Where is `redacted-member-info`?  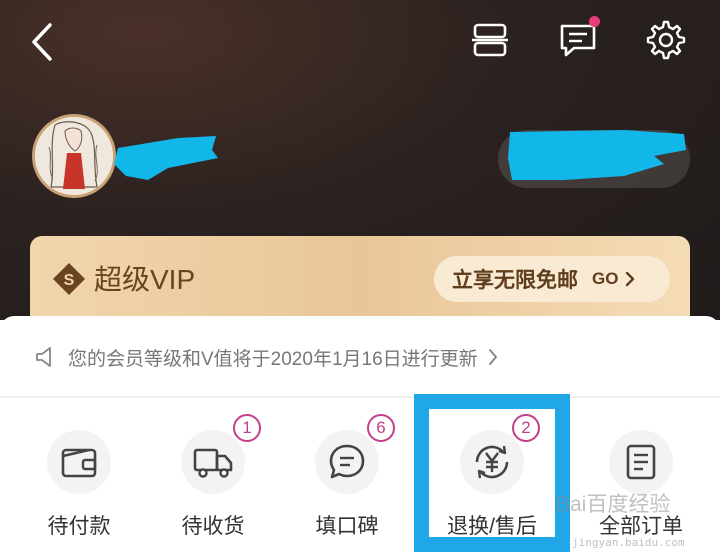
redacted-member-info is located at coordinates (597, 155).